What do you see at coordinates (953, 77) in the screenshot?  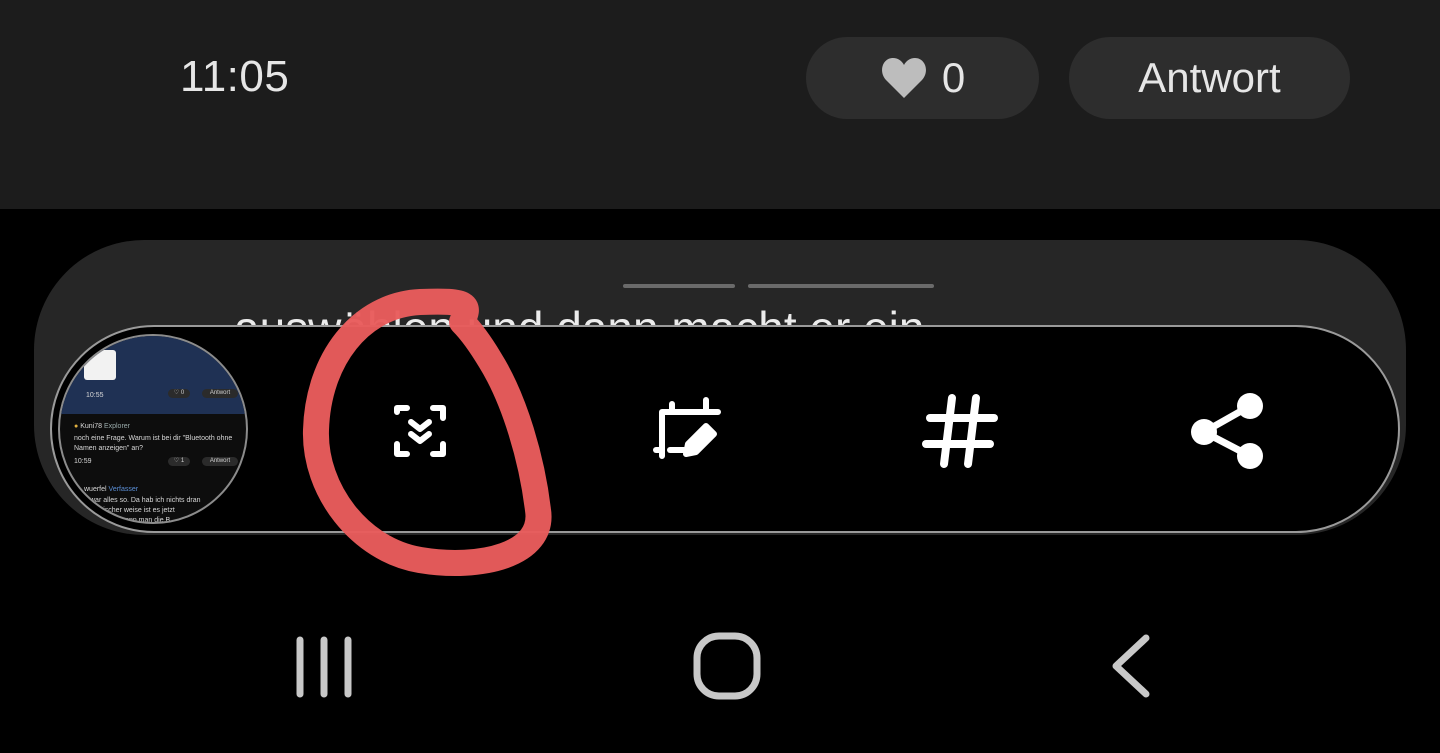 I see `like-count: 0` at bounding box center [953, 77].